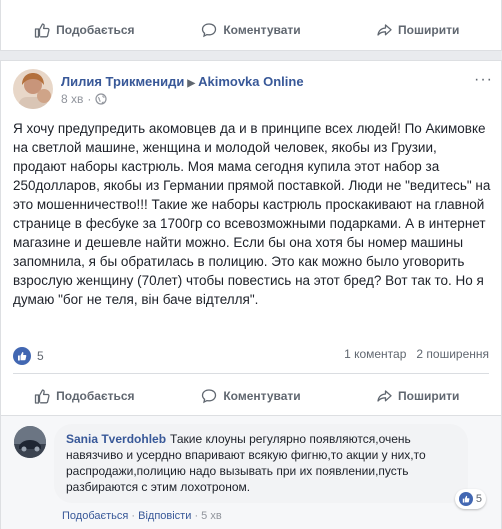  What do you see at coordinates (101, 99) in the screenshot?
I see `globe-icon` at bounding box center [101, 99].